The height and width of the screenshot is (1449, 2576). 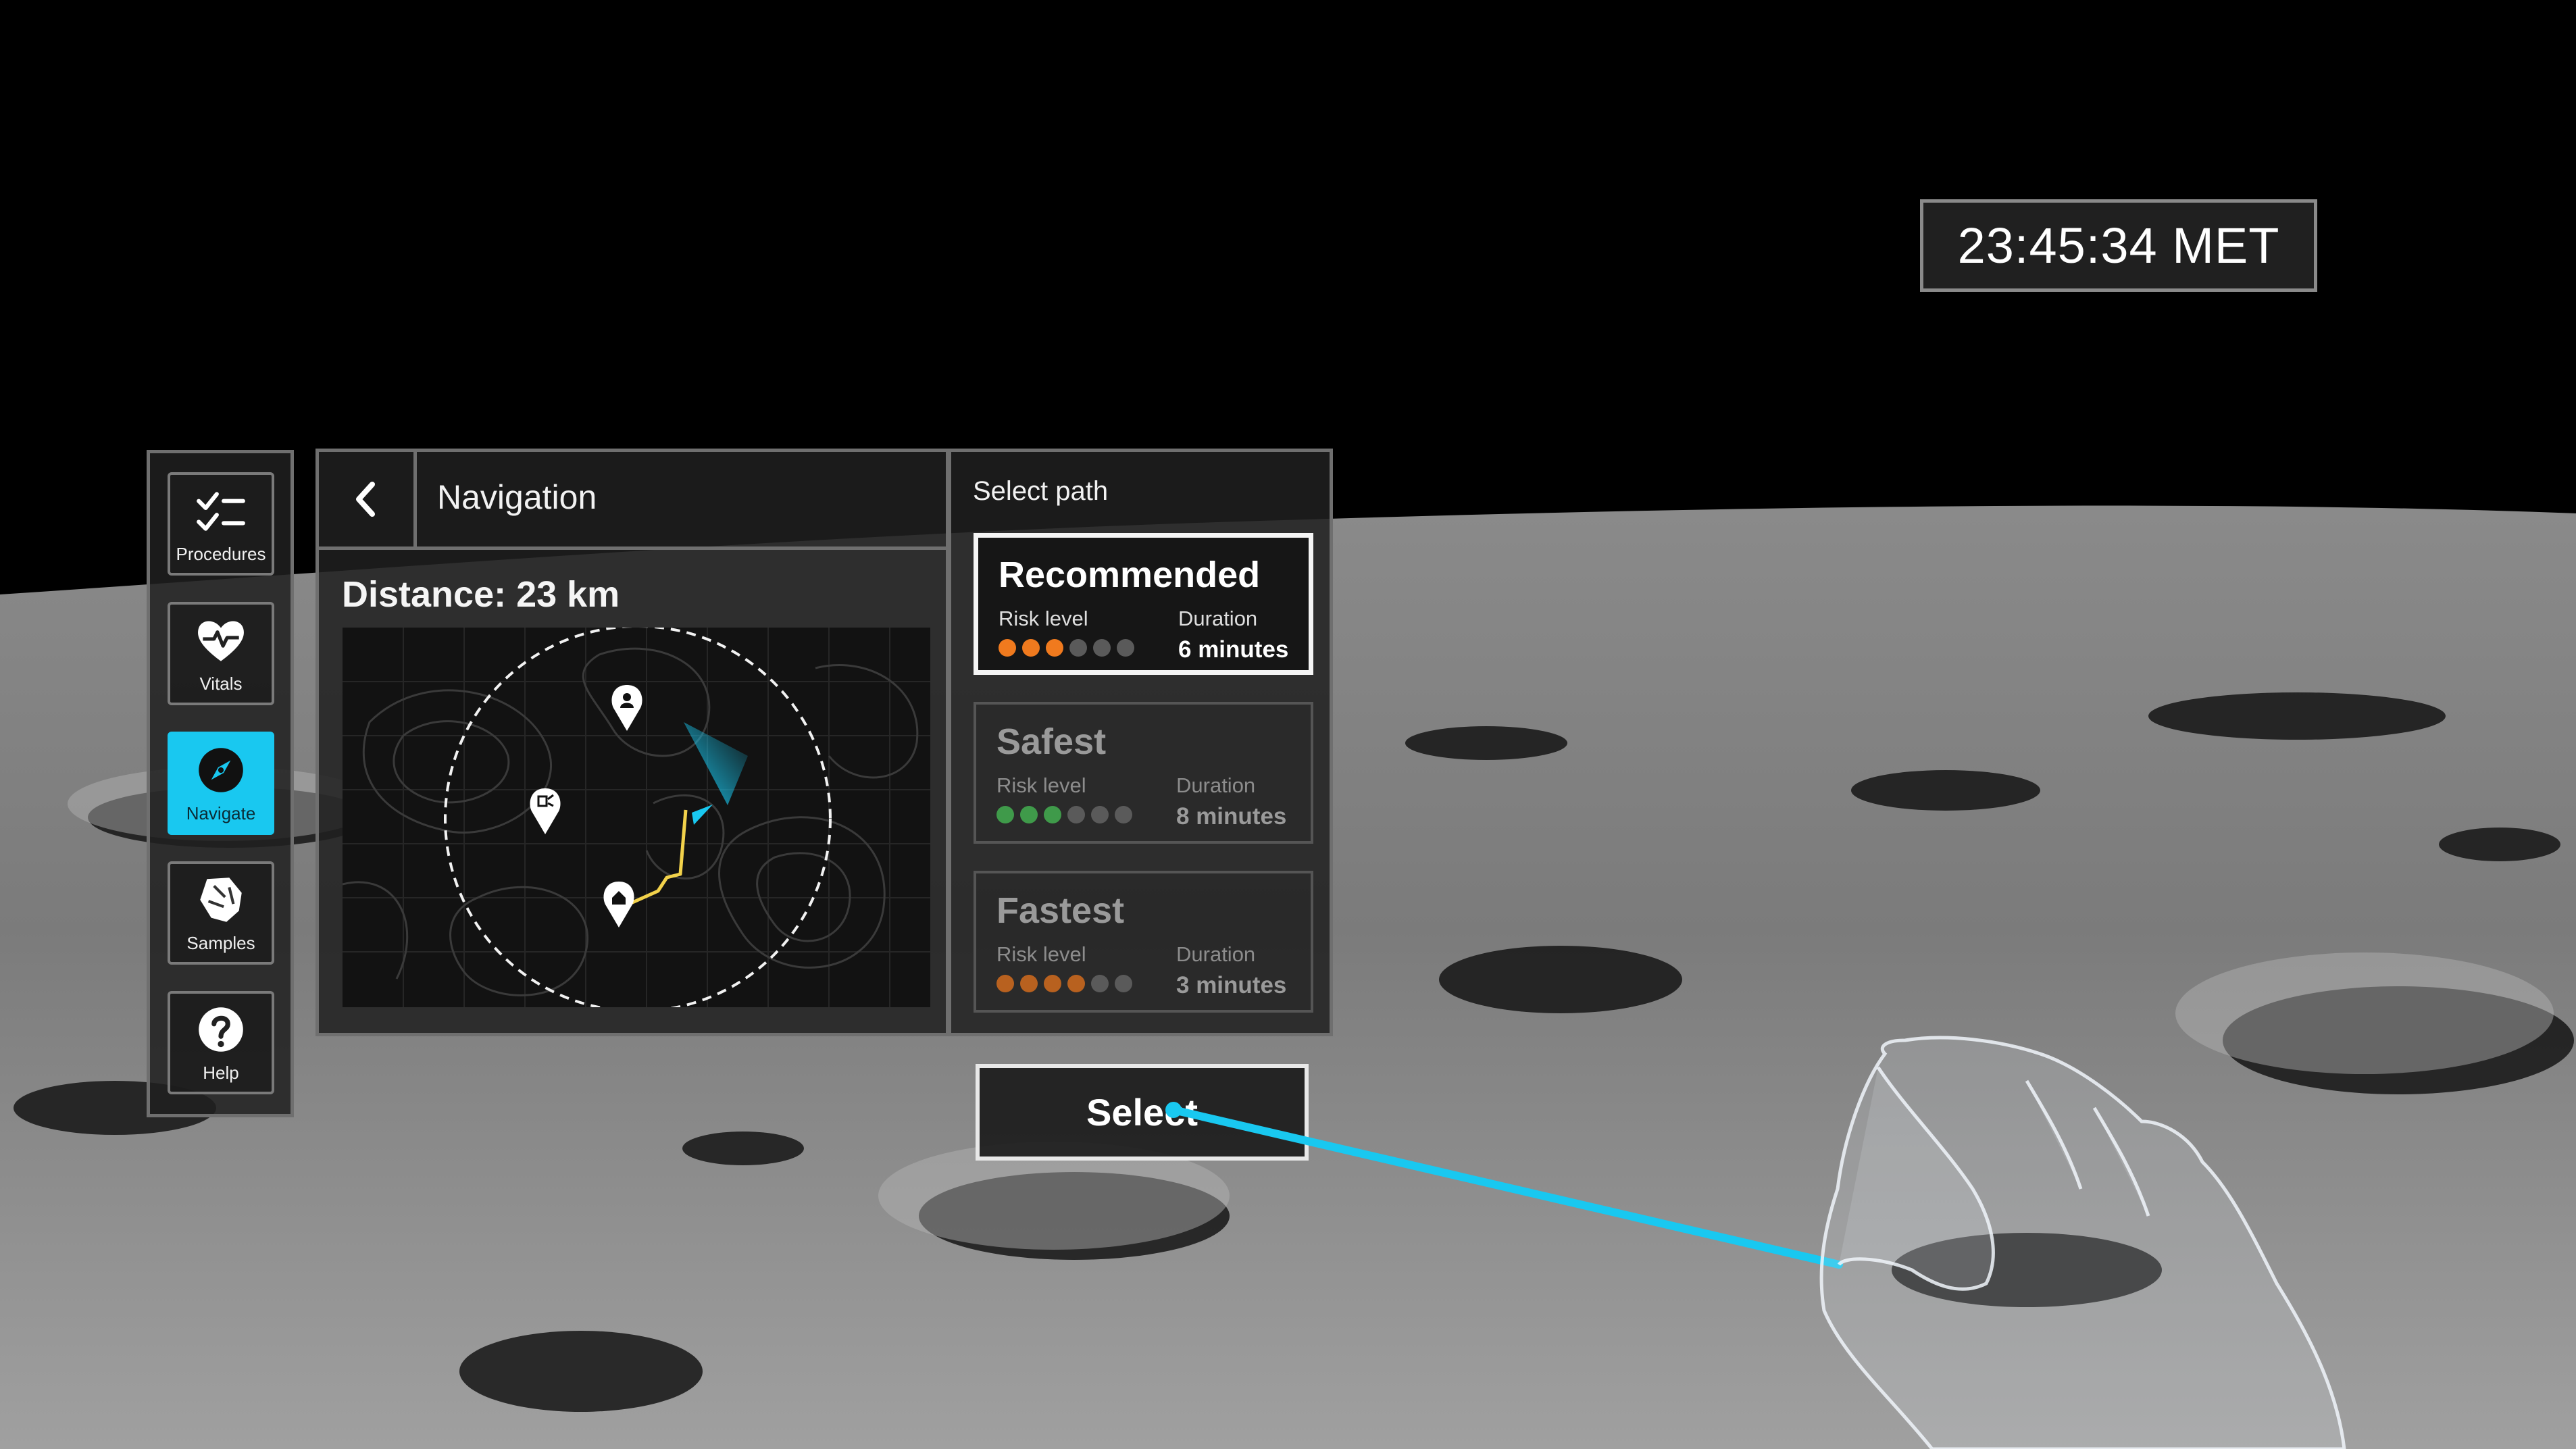 I want to click on navigation-map, so click(x=636, y=817).